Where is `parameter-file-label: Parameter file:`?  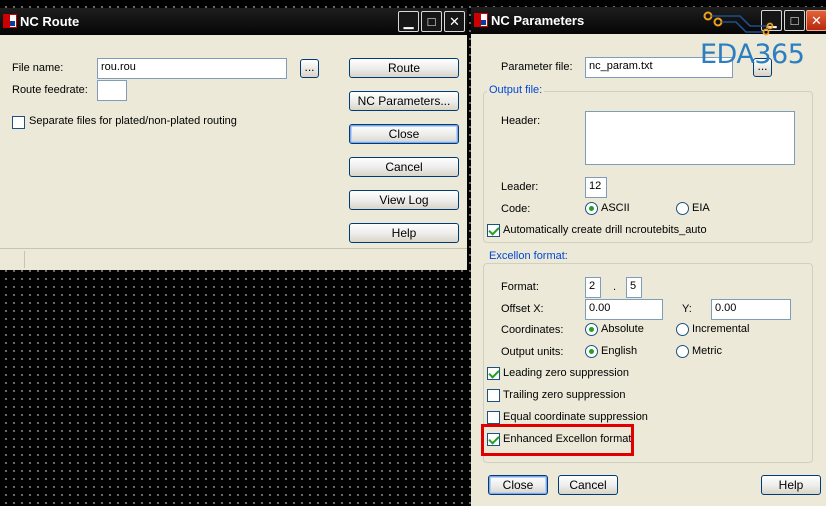
parameter-file-label: Parameter file: is located at coordinates (537, 67).